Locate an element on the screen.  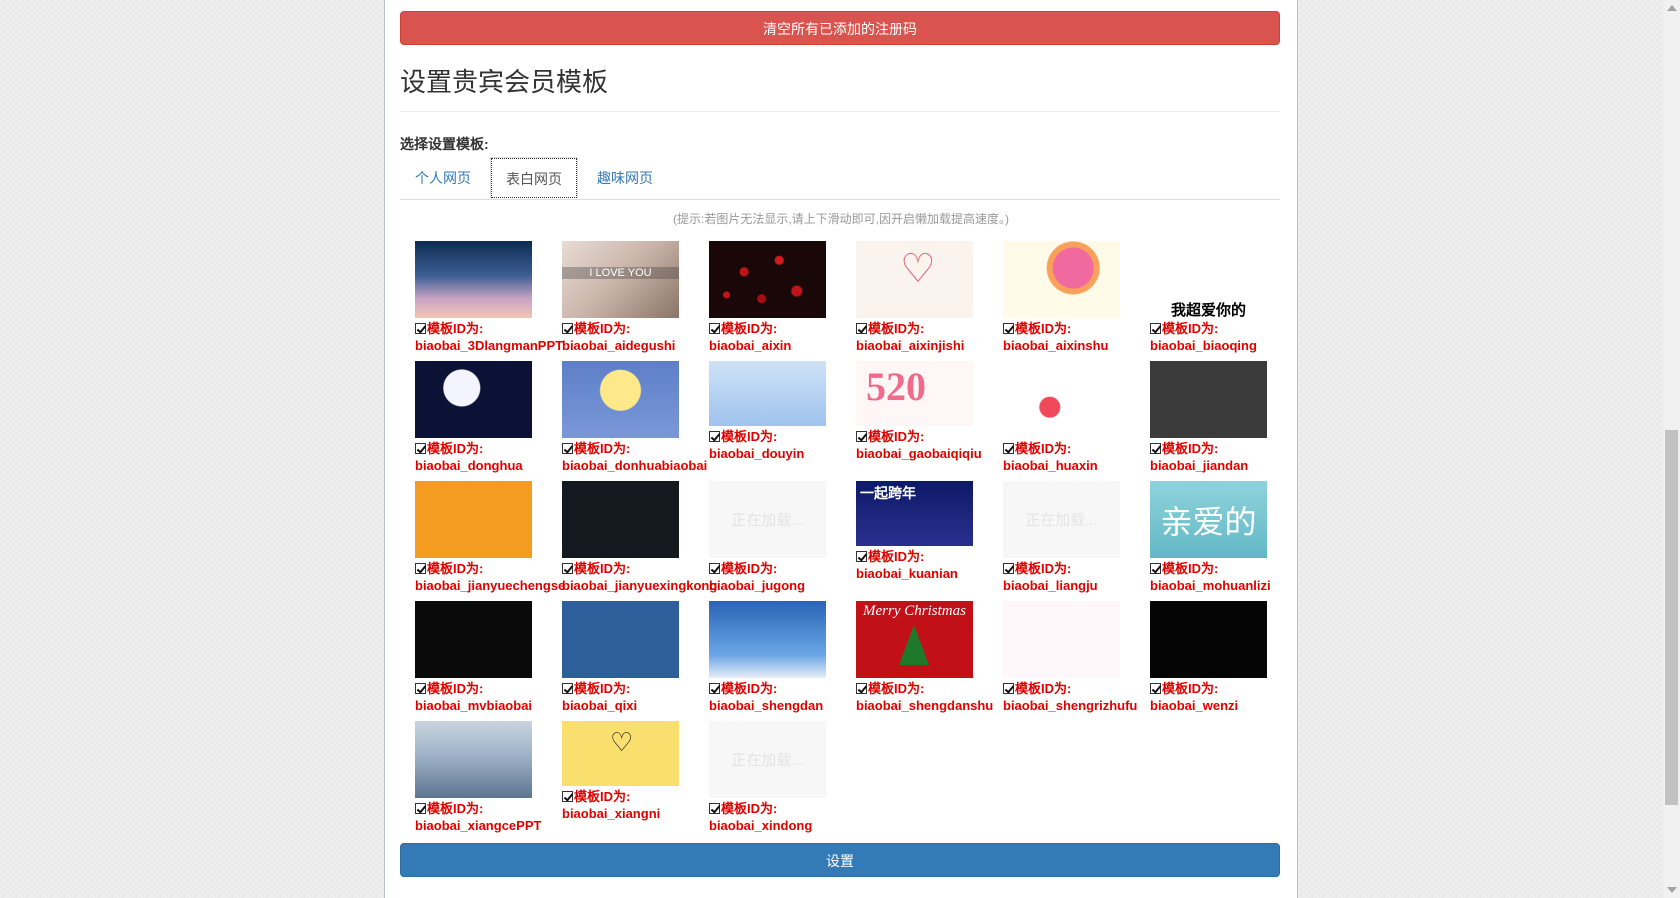
page-scrollbar is located at coordinates (1671, 449).